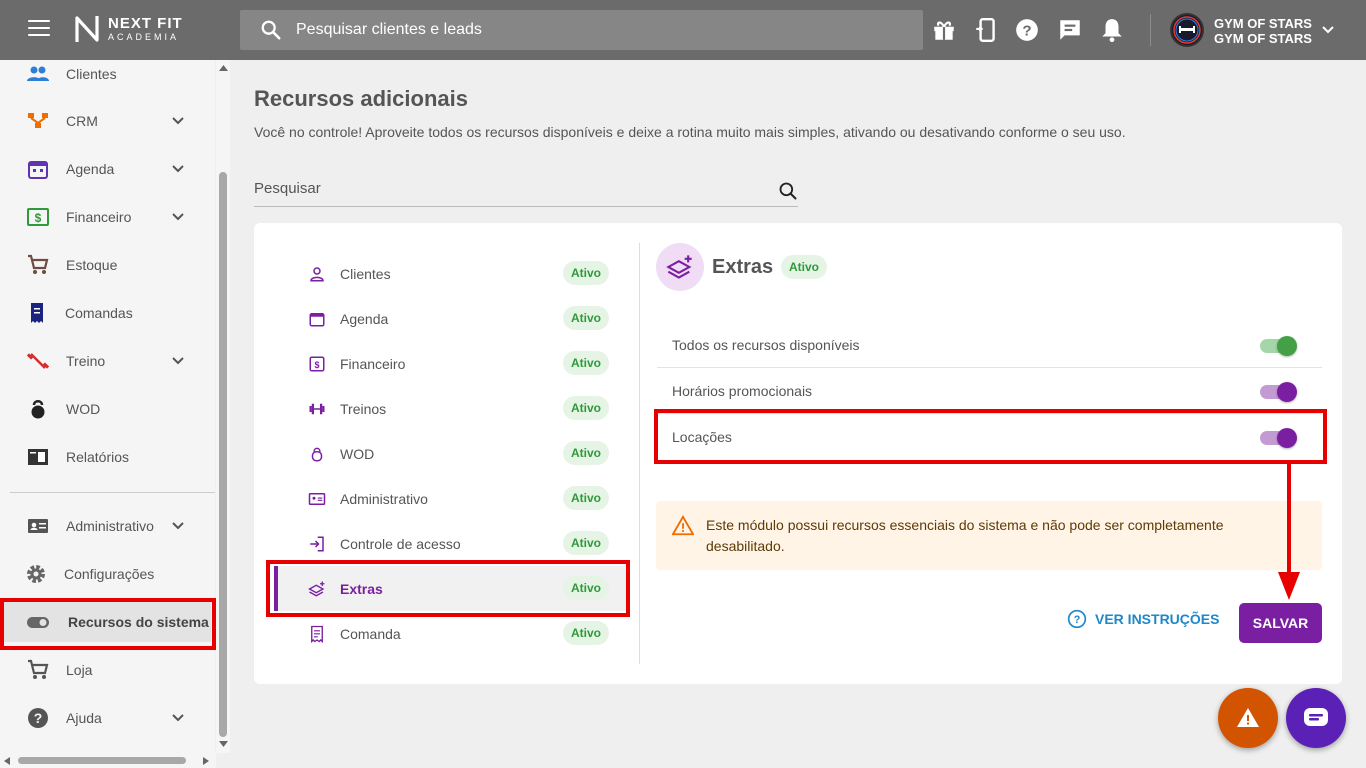 This screenshot has width=1366, height=768. Describe the element at coordinates (107, 74) in the screenshot. I see `sidebar-item-clientes: Clientes` at that location.